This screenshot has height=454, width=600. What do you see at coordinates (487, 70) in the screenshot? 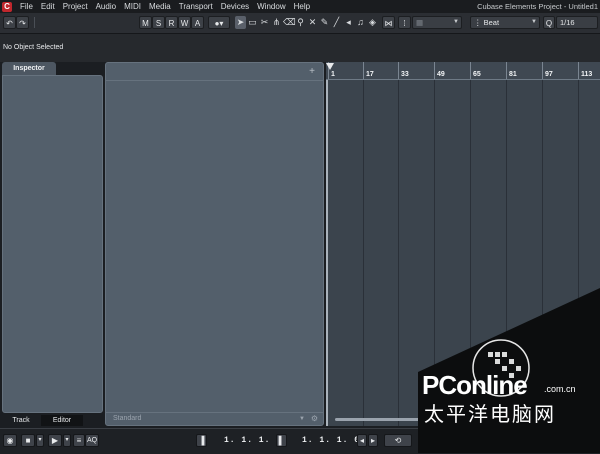
I see `ruler-bar-label: 65` at bounding box center [487, 70].